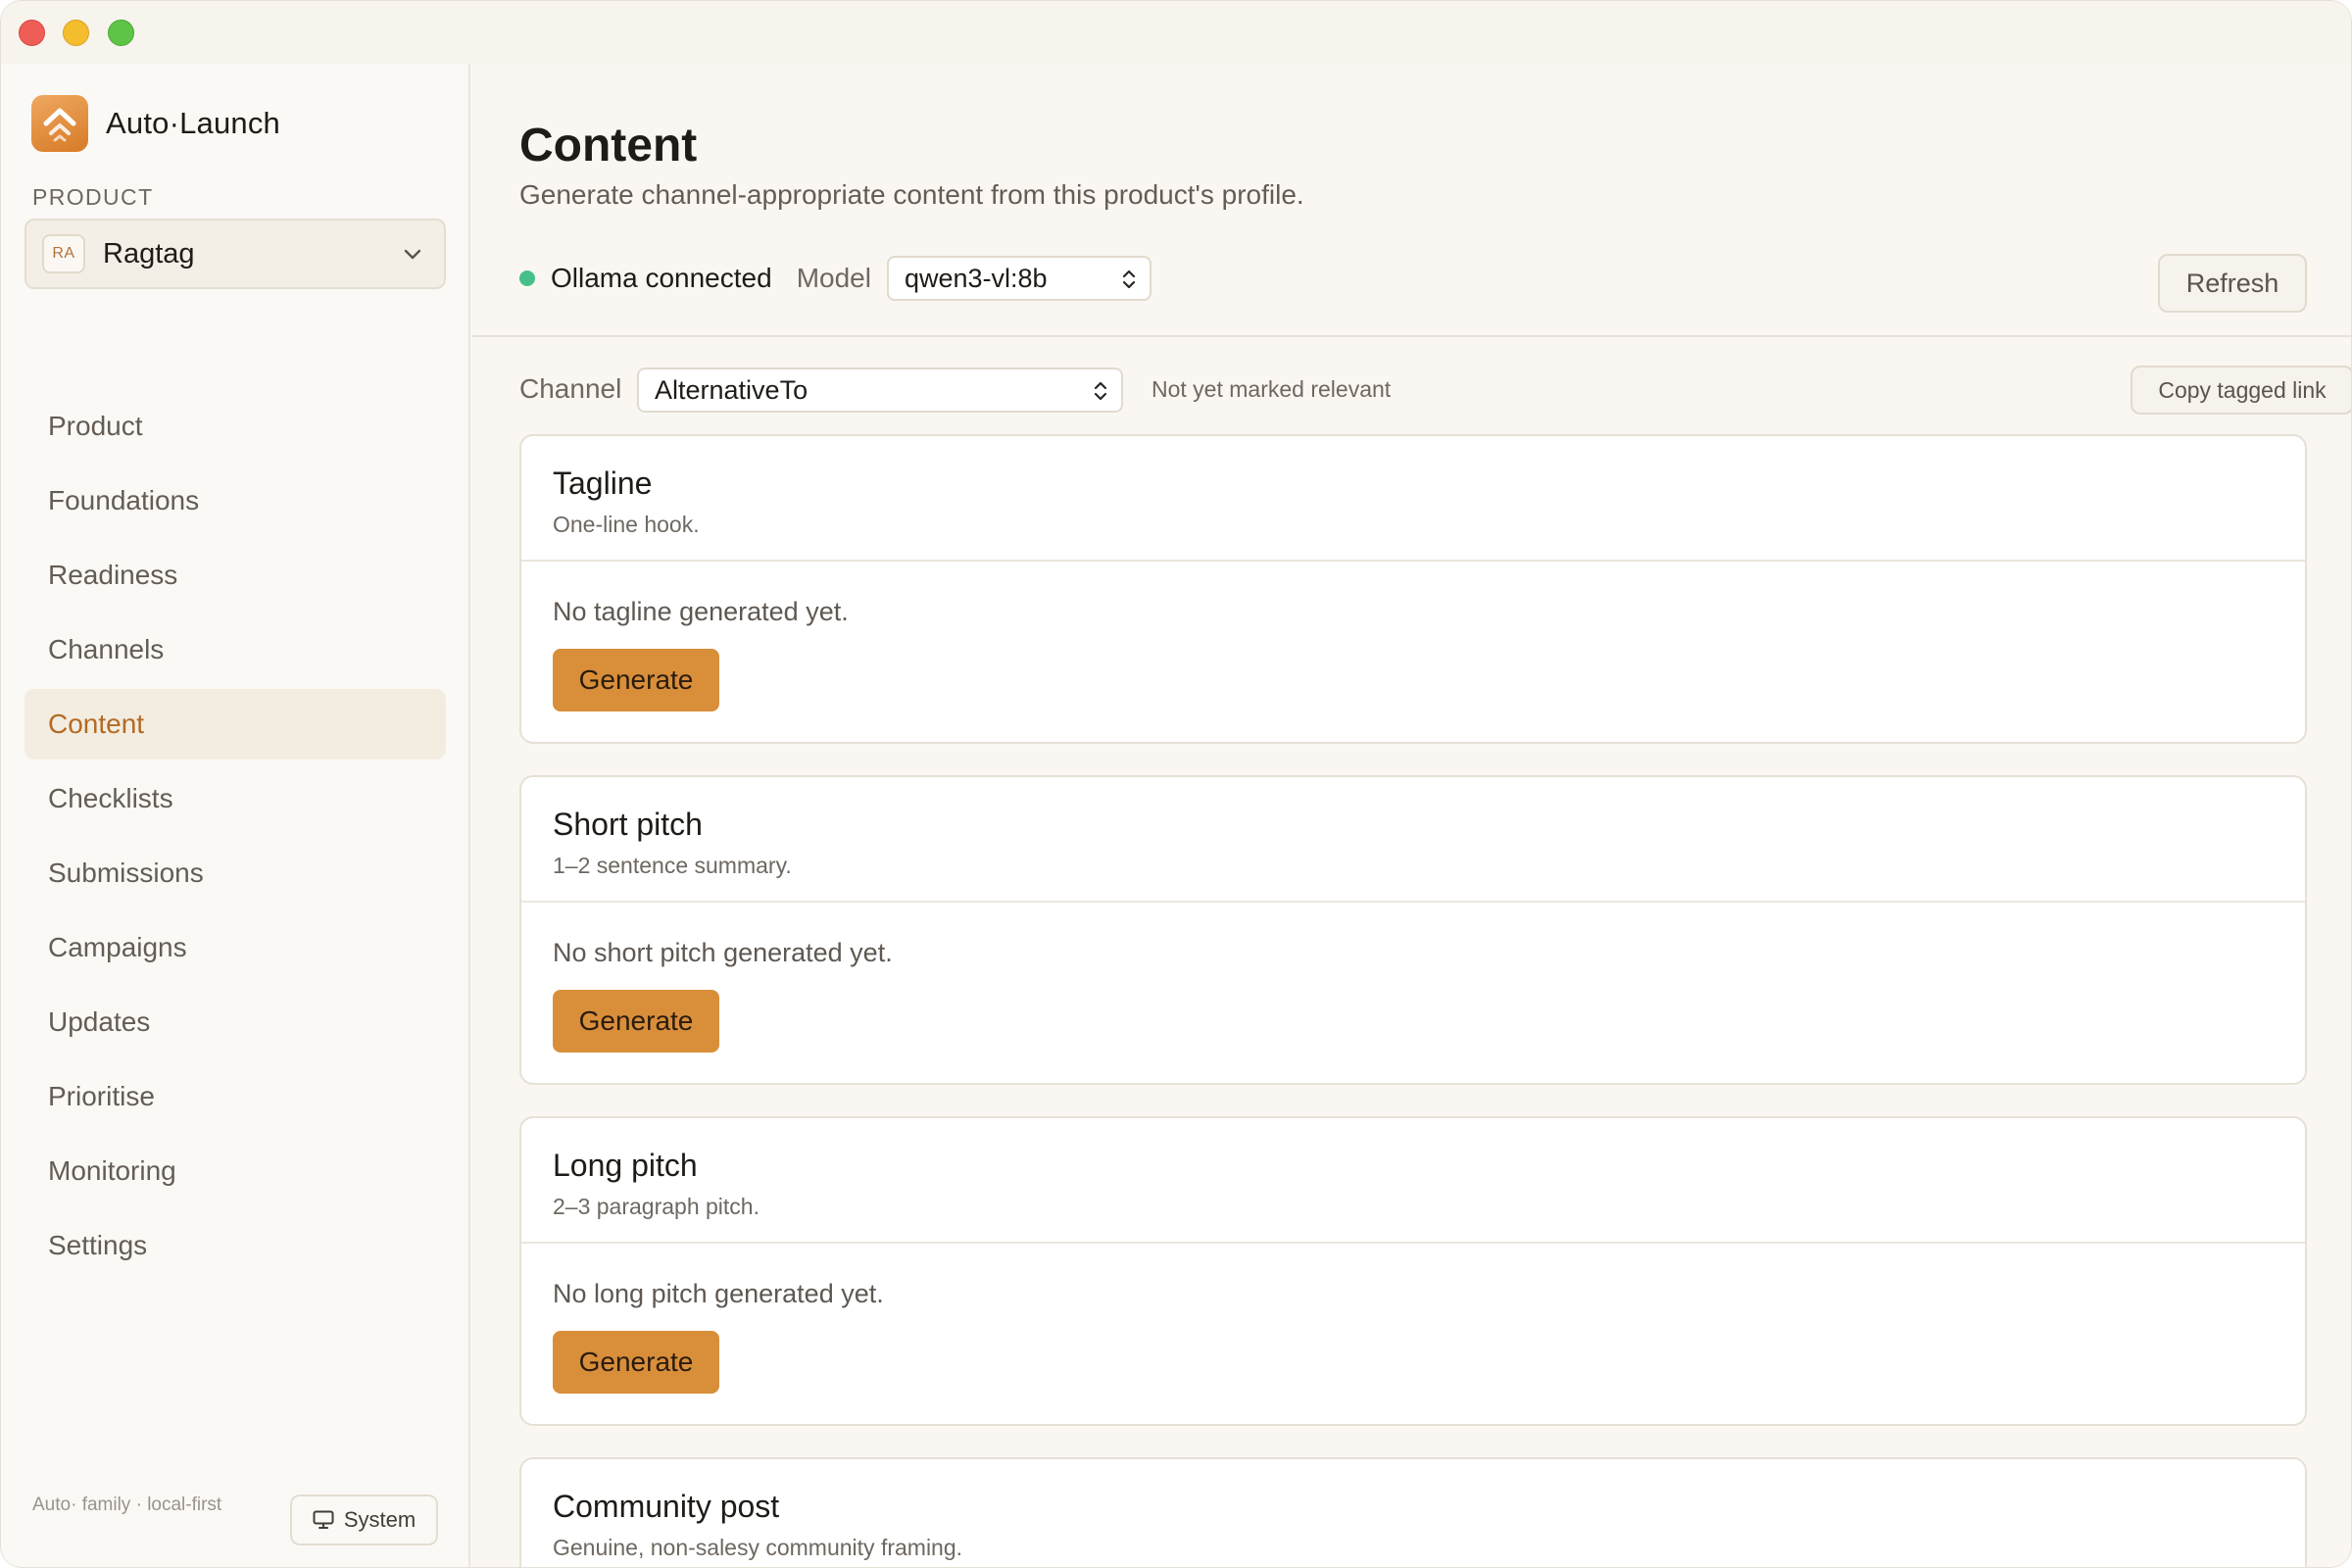 Image resolution: width=2352 pixels, height=1568 pixels. I want to click on model-label: Model, so click(833, 278).